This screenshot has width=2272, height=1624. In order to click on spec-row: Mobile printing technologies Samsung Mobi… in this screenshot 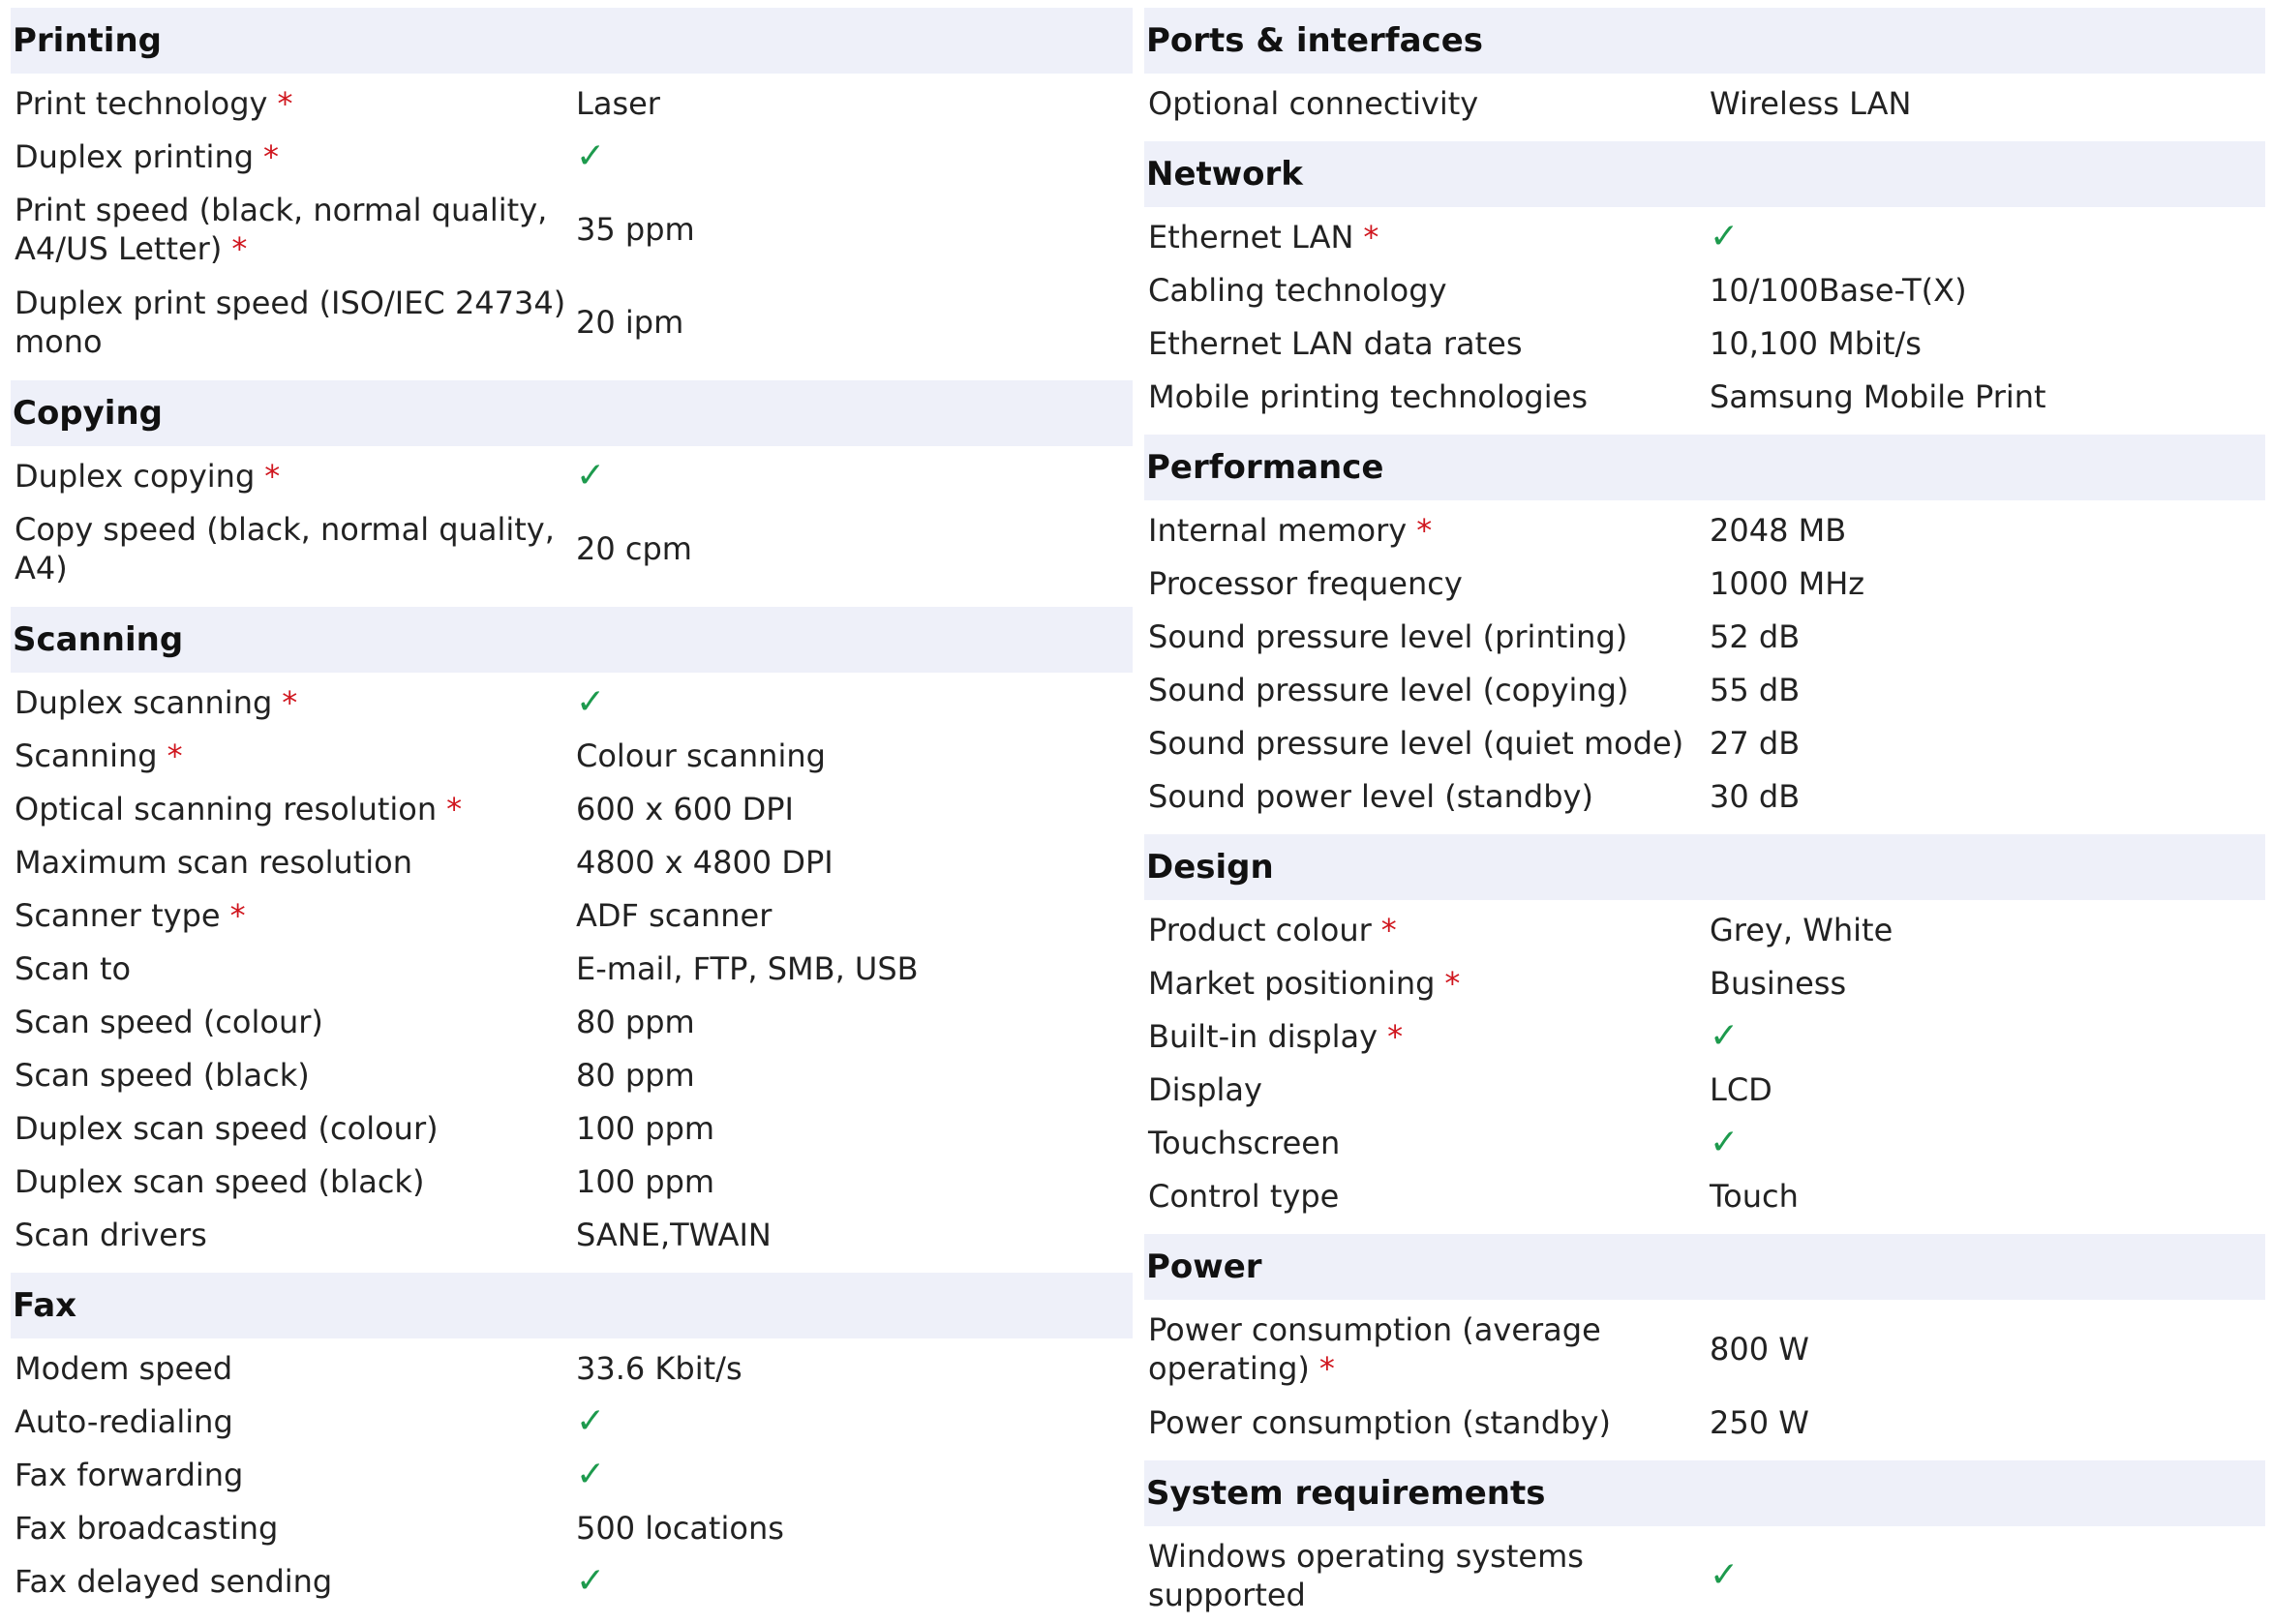, I will do `click(1705, 397)`.